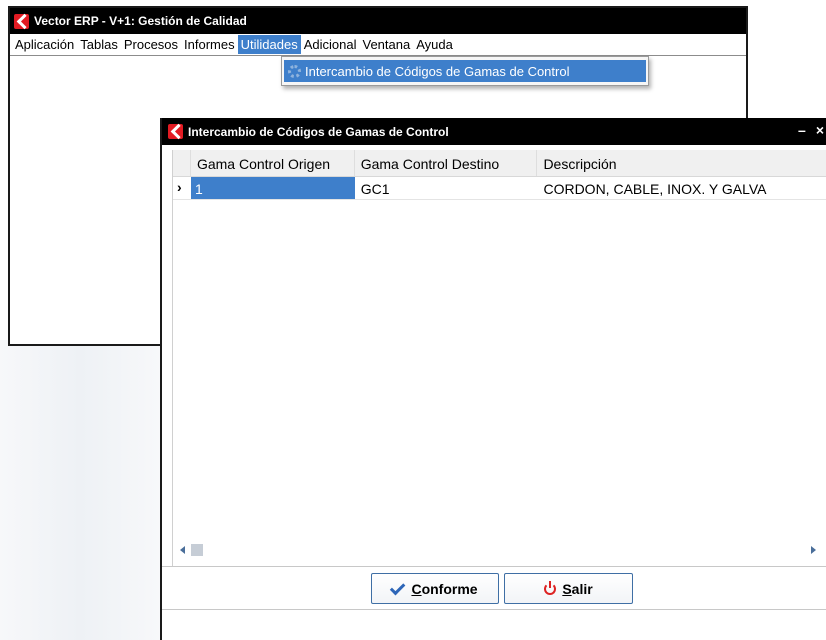  What do you see at coordinates (197, 550) in the screenshot?
I see `scrollbar-thumb` at bounding box center [197, 550].